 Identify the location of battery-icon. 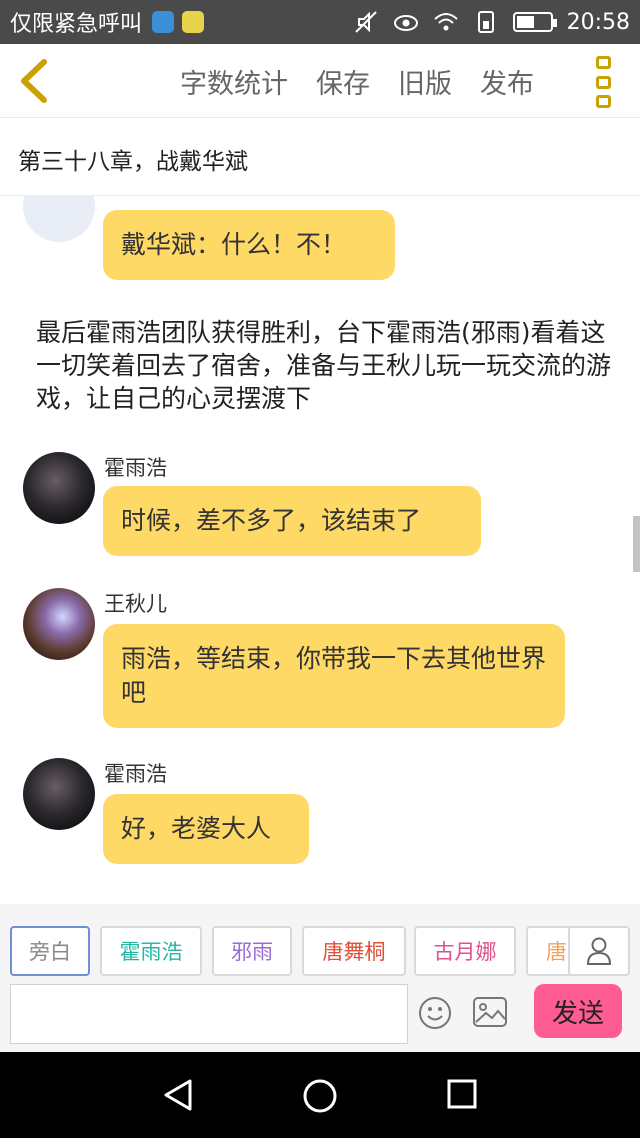
(534, 22).